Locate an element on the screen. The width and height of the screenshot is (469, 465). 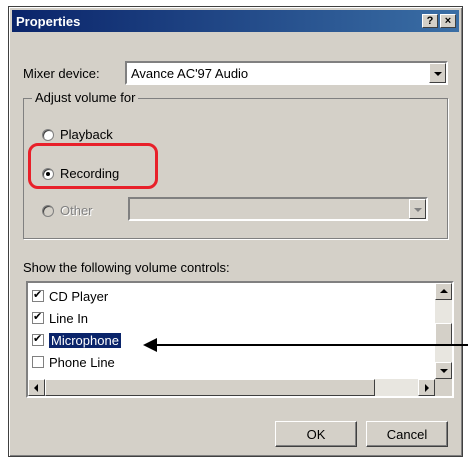
mixer-device-label: Mixer device: is located at coordinates (61, 73).